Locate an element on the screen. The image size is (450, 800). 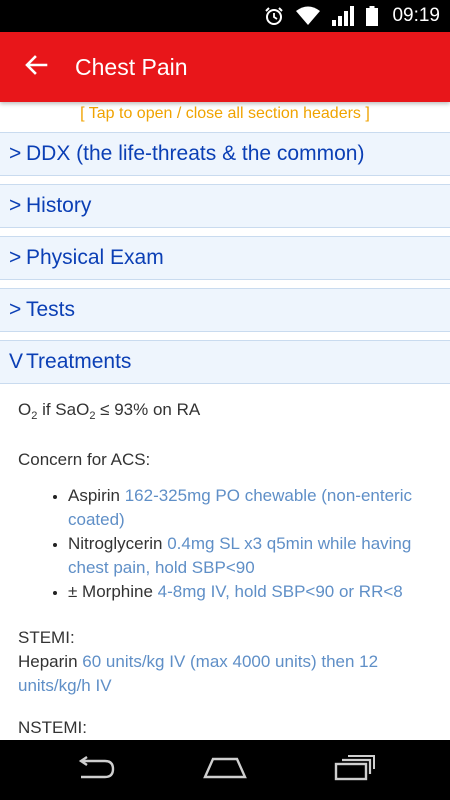
section-header-ddx: > DDX (the life-threats & the common) is located at coordinates (225, 154).